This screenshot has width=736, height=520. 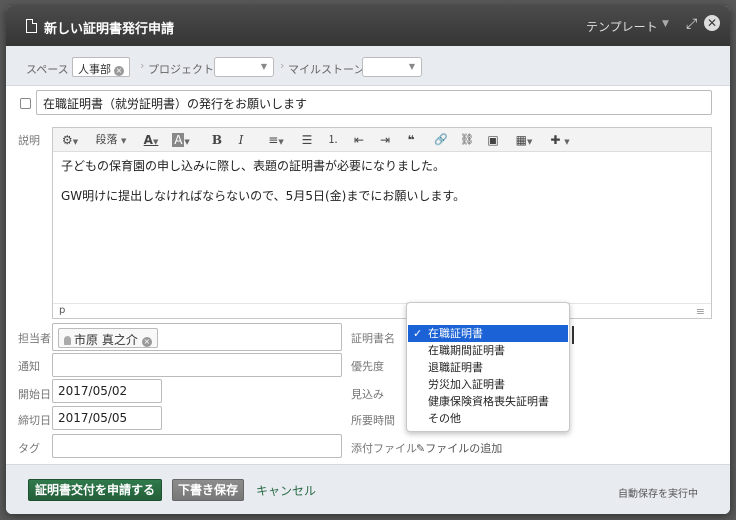 I want to click on dialog-footer: 証明書交付を申請する 下書き保存 キャンセル 自動保存を実行中, so click(x=368, y=489).